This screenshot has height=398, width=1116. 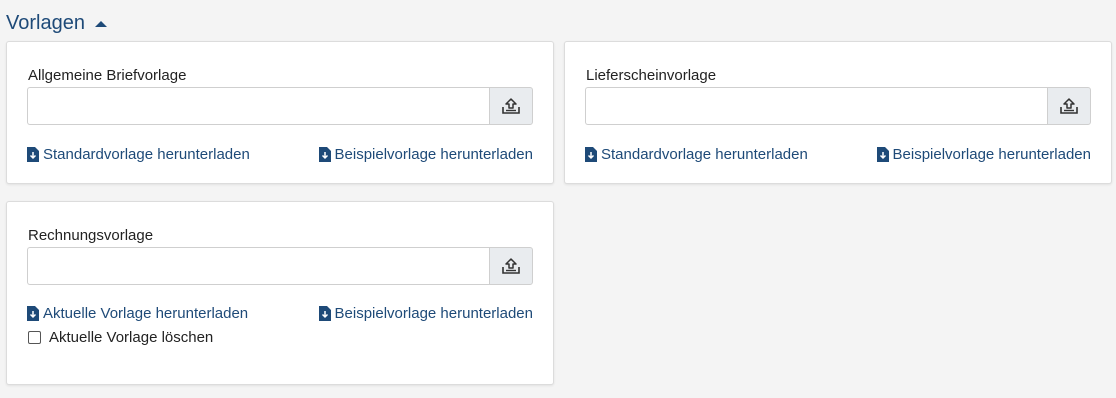 What do you see at coordinates (45, 23) in the screenshot?
I see `section-title: Vorlagen` at bounding box center [45, 23].